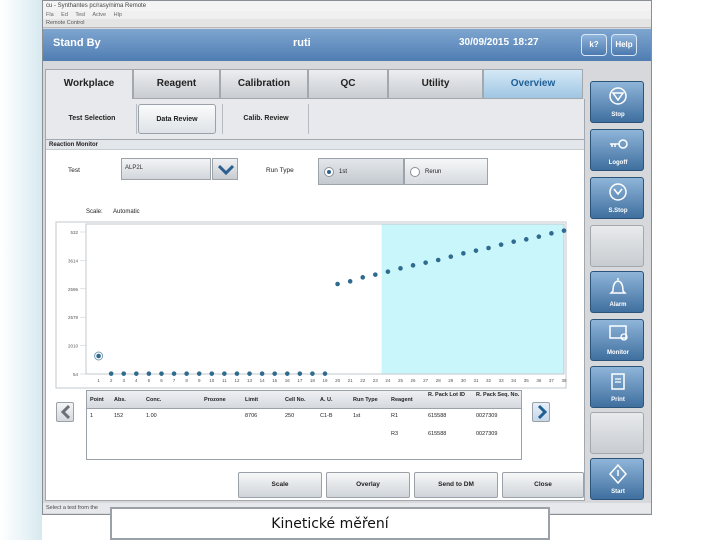  I want to click on x-tick-label: 15, so click(275, 380).